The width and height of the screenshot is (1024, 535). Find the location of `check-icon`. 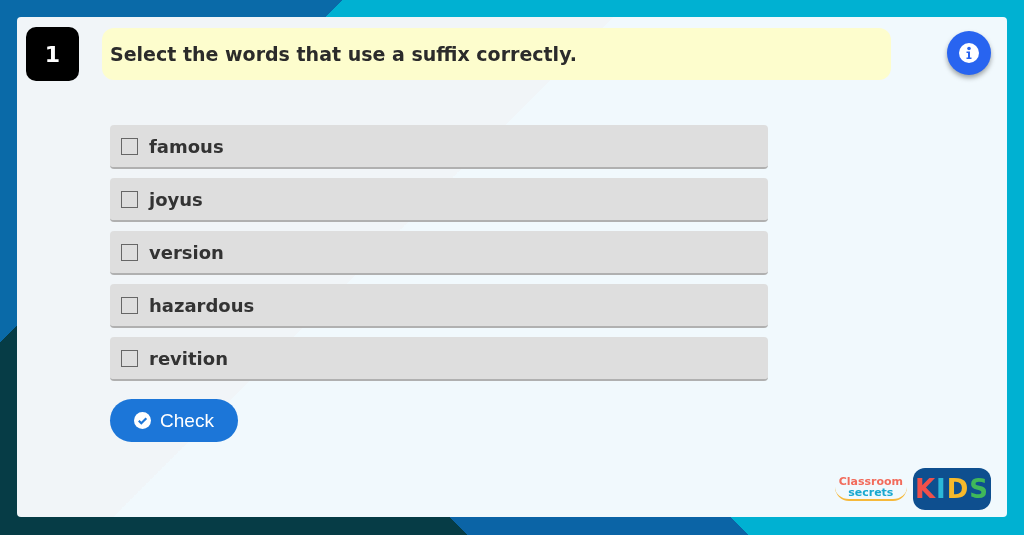

check-icon is located at coordinates (143, 420).